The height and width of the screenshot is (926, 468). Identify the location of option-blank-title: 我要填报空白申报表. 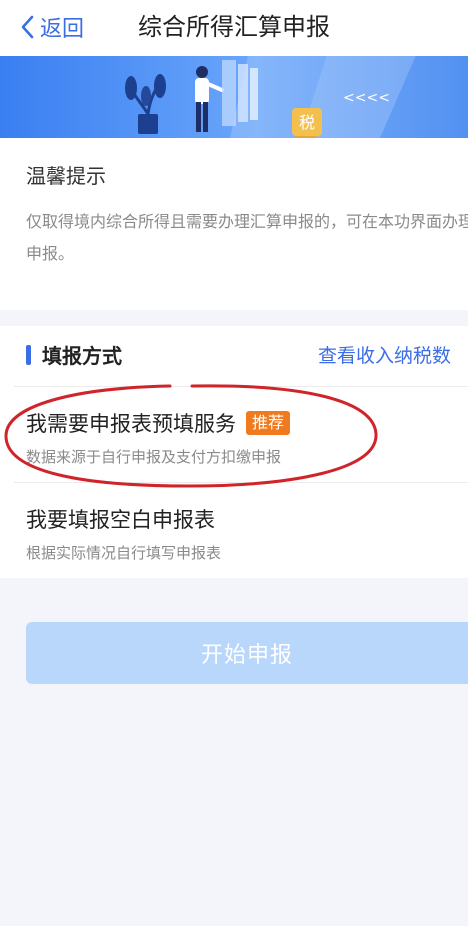
(120, 520).